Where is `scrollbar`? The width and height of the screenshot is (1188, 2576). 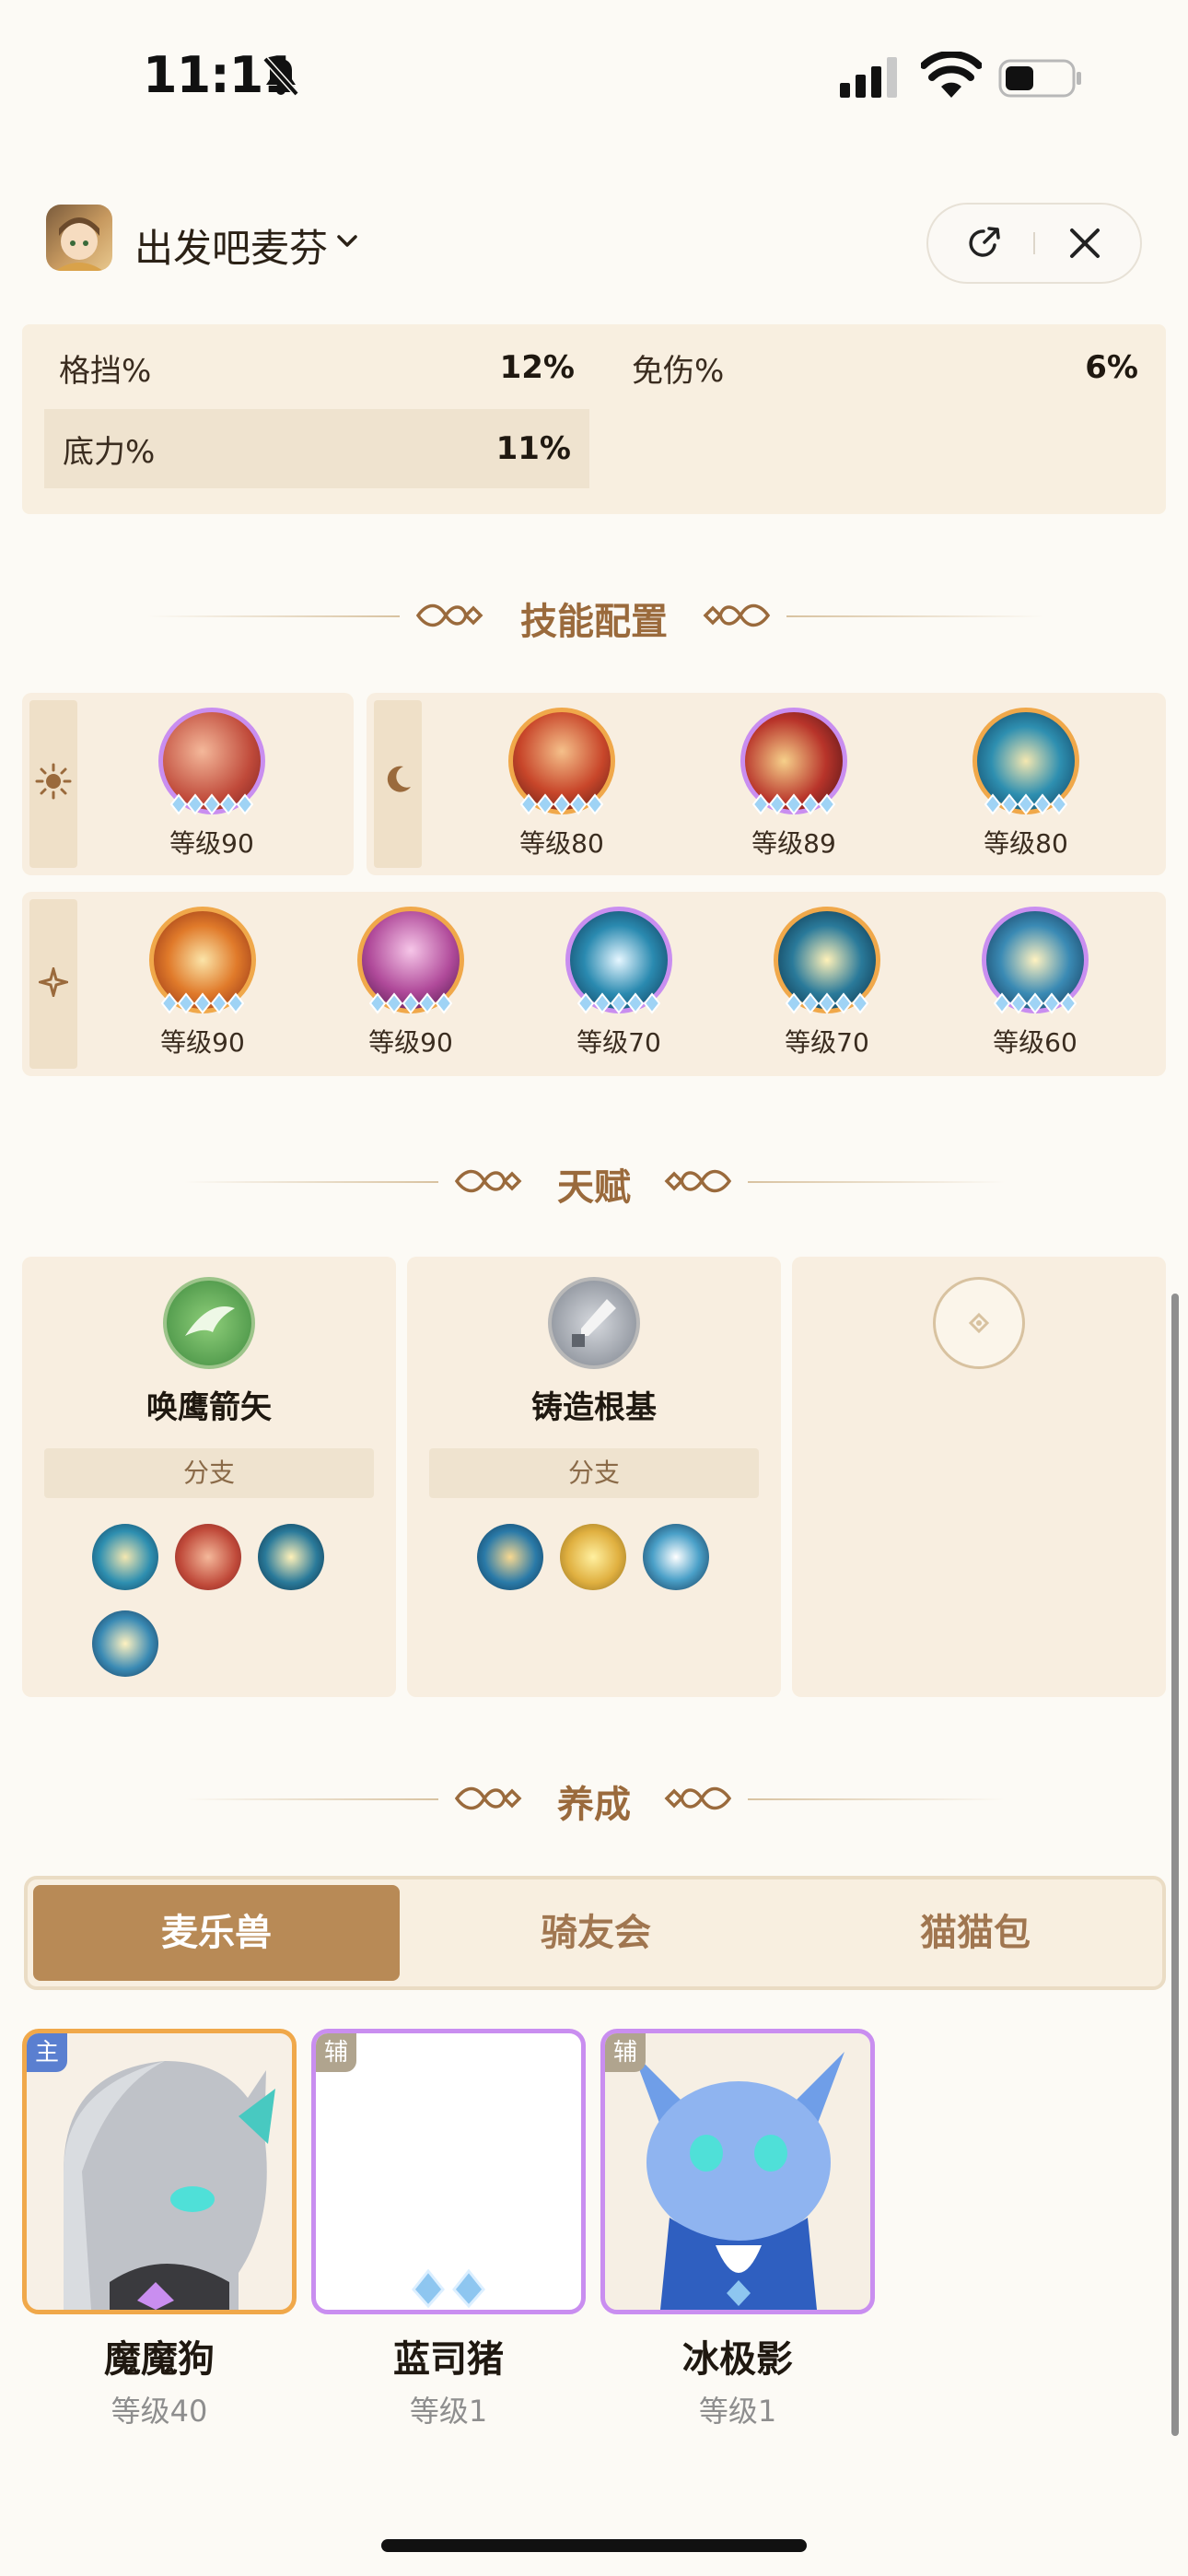
scrollbar is located at coordinates (1175, 1865).